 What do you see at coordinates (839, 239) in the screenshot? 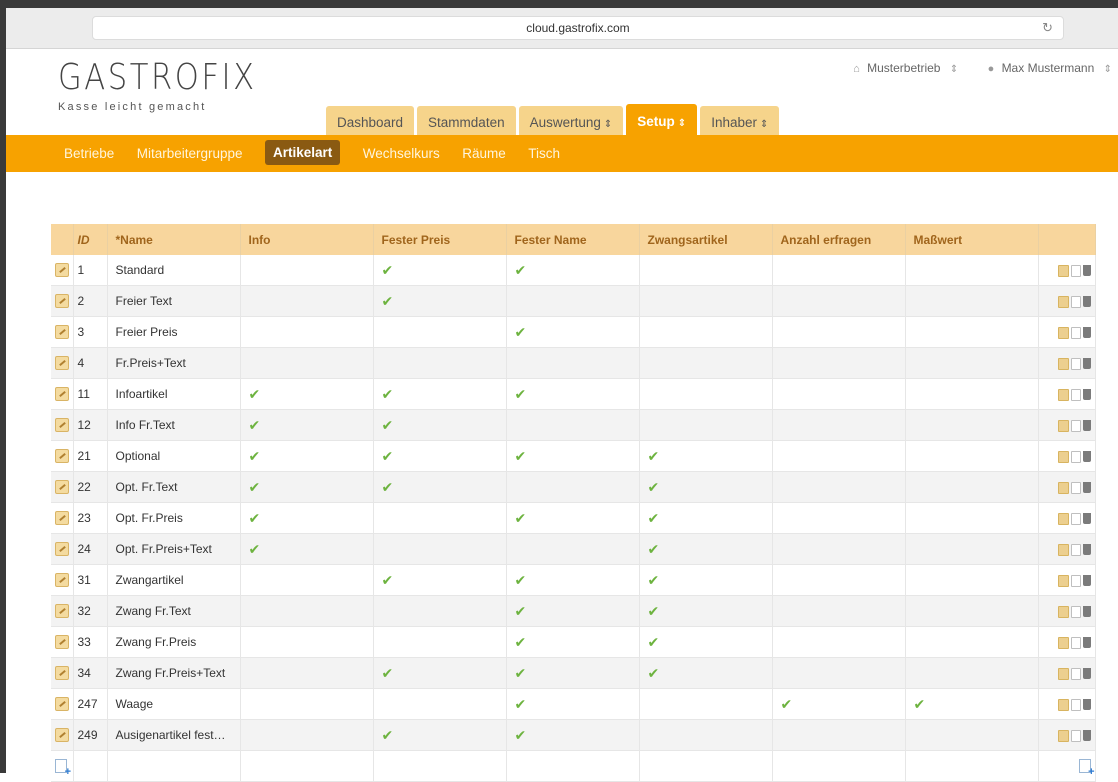
I see `header-anzahl-erfragen: Anzahl erfragen` at bounding box center [839, 239].